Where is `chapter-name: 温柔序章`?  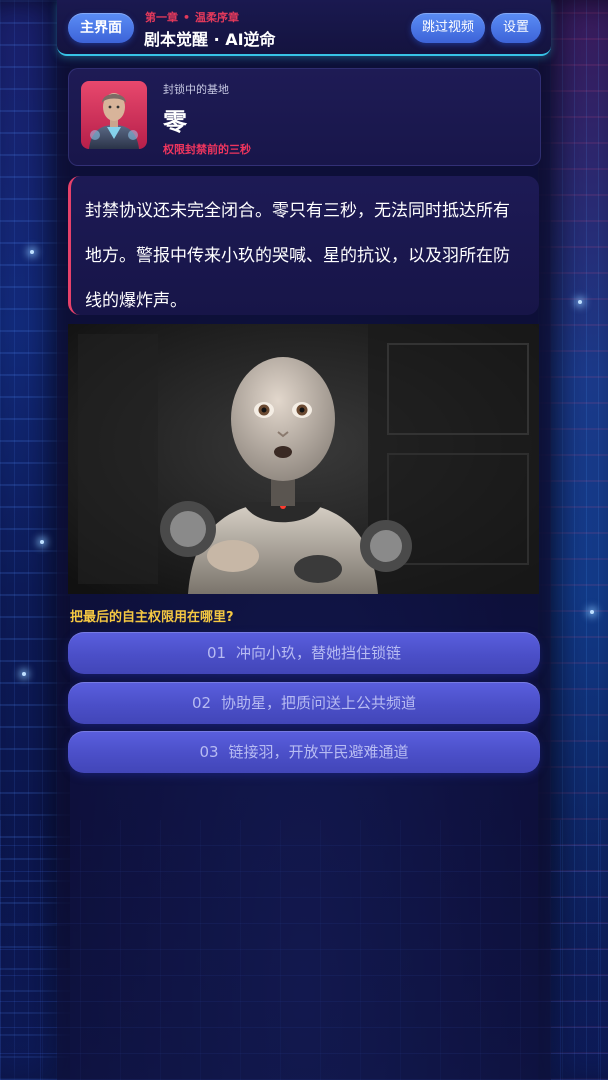
chapter-name: 温柔序章 is located at coordinates (217, 17).